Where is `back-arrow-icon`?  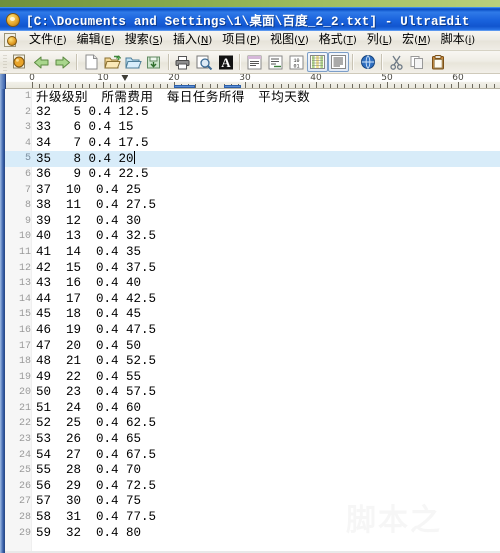
back-arrow-icon is located at coordinates (41, 62).